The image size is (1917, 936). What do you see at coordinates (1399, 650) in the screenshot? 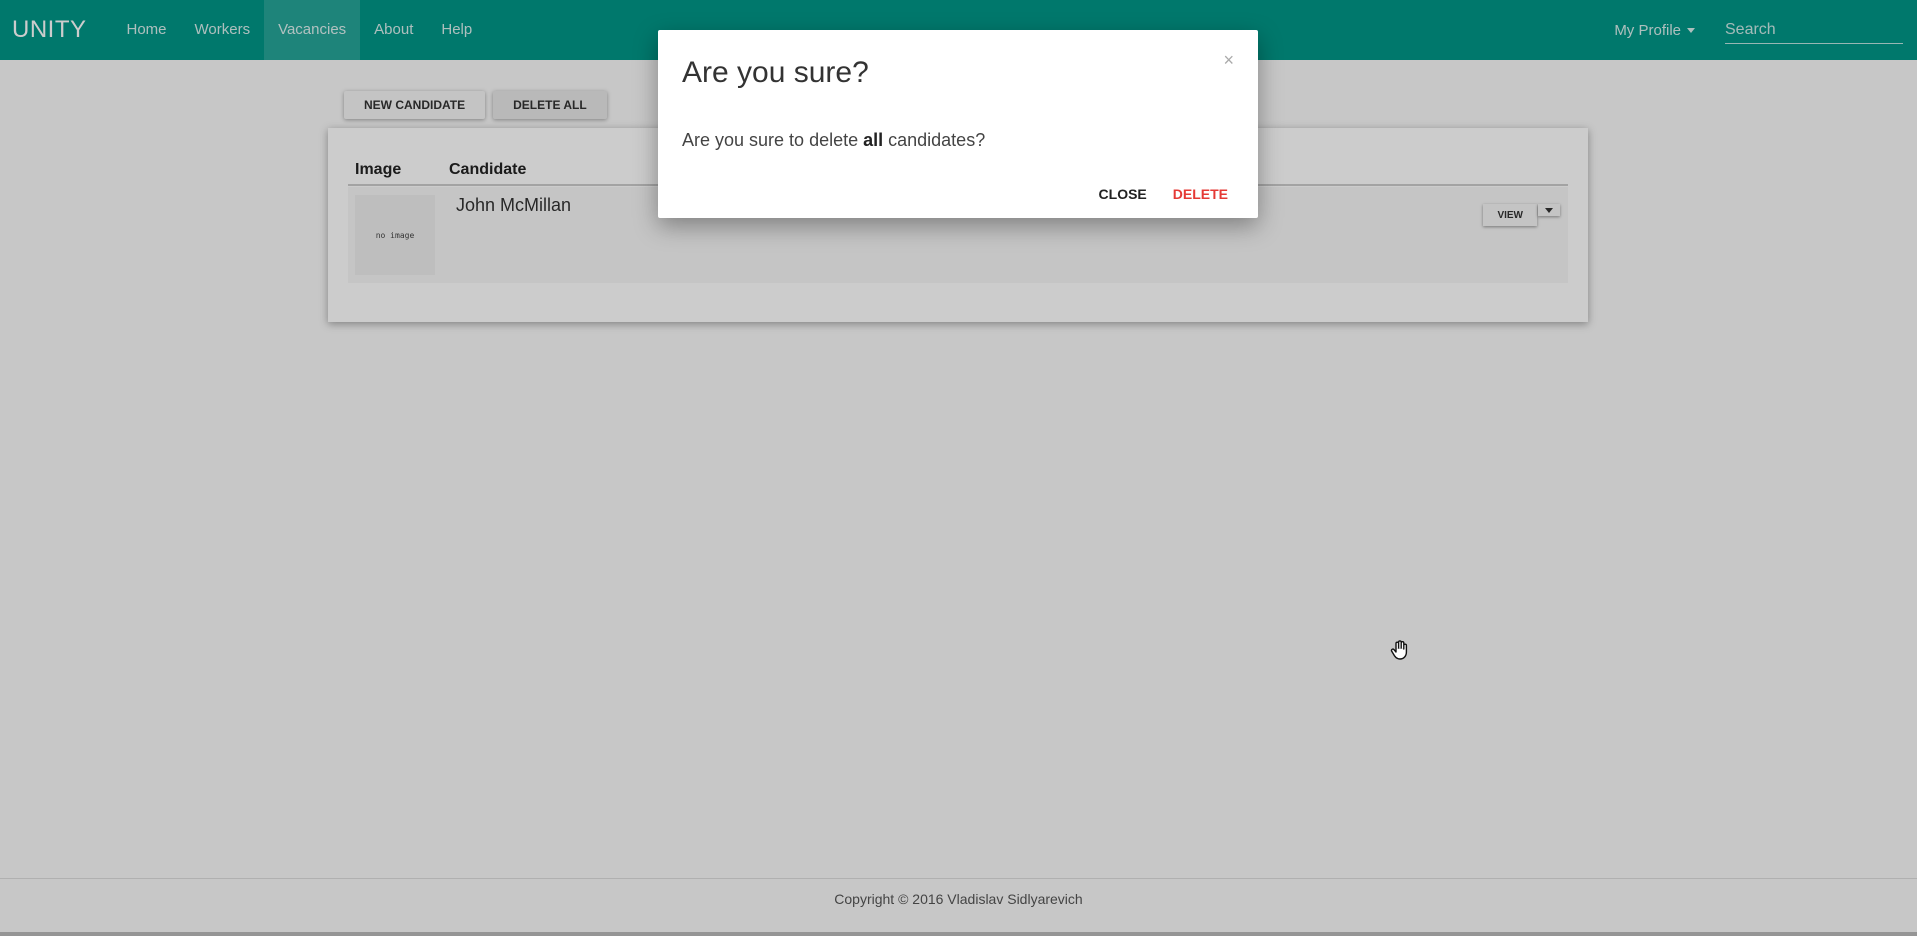
I see `hand-cursor-icon` at bounding box center [1399, 650].